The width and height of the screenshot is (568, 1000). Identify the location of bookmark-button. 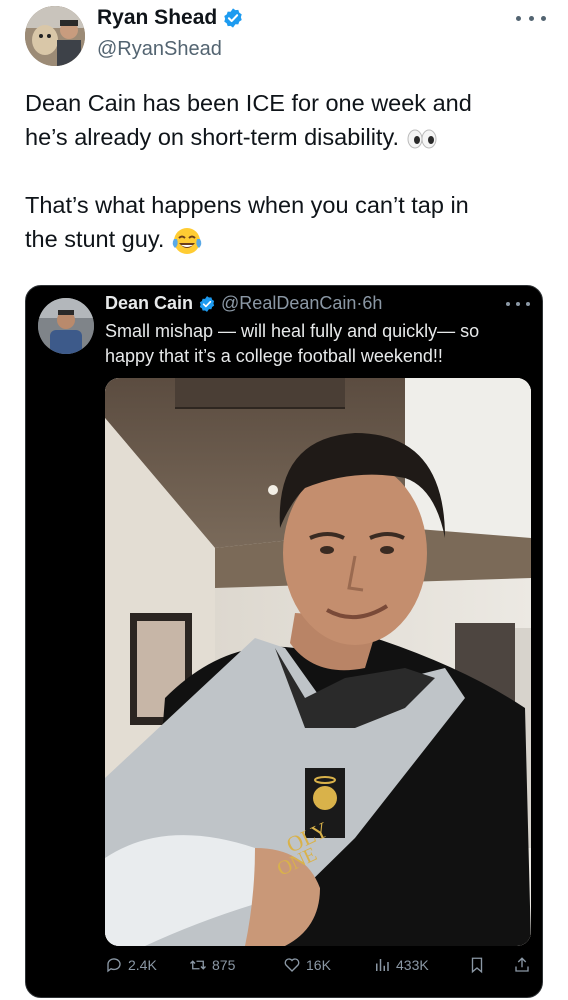
(479, 965).